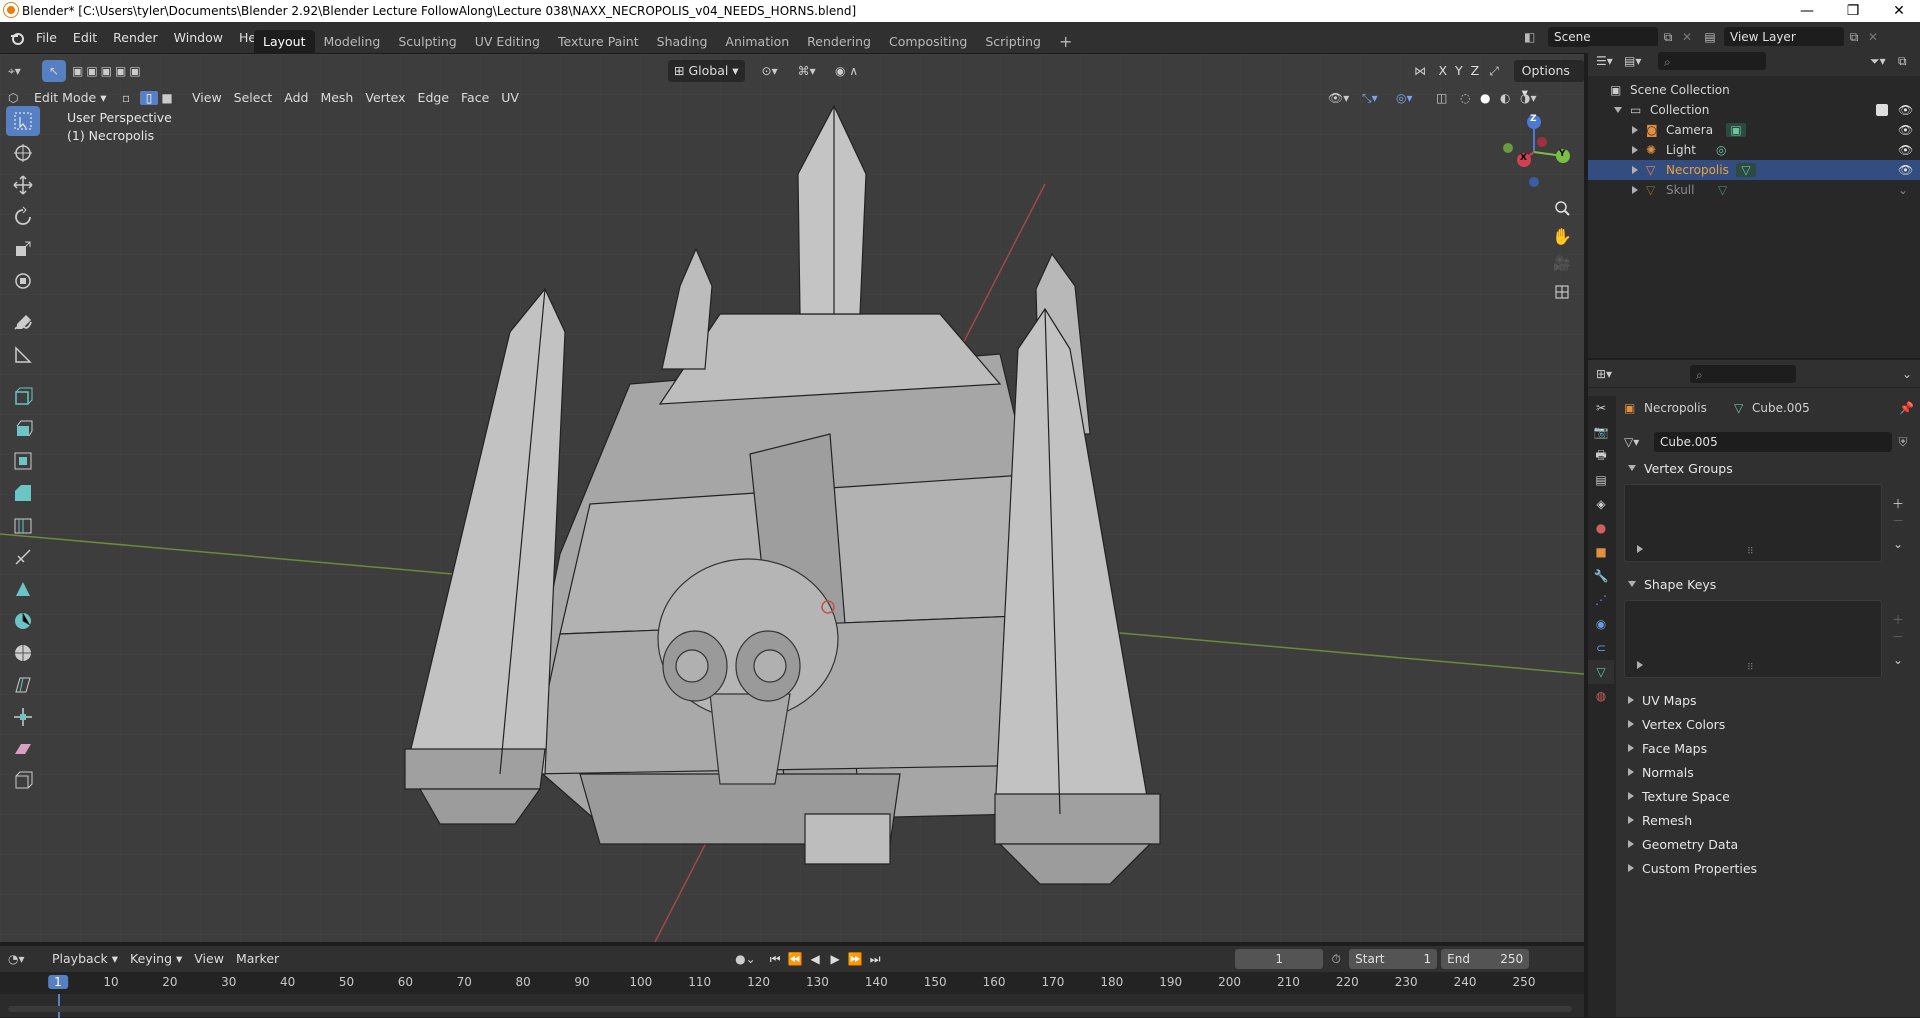 The height and width of the screenshot is (1018, 1920). I want to click on wireframe-shading-icon: ◌, so click(1470, 98).